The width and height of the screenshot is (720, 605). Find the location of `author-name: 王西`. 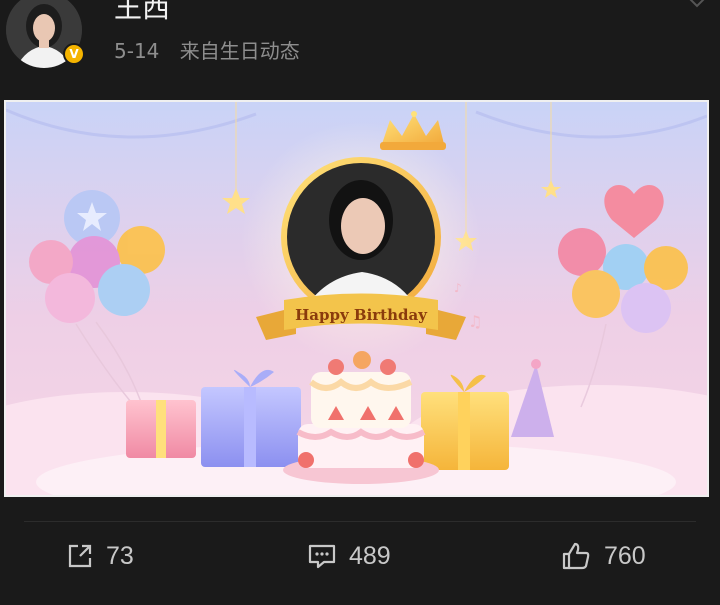

author-name: 王西 is located at coordinates (142, 13).